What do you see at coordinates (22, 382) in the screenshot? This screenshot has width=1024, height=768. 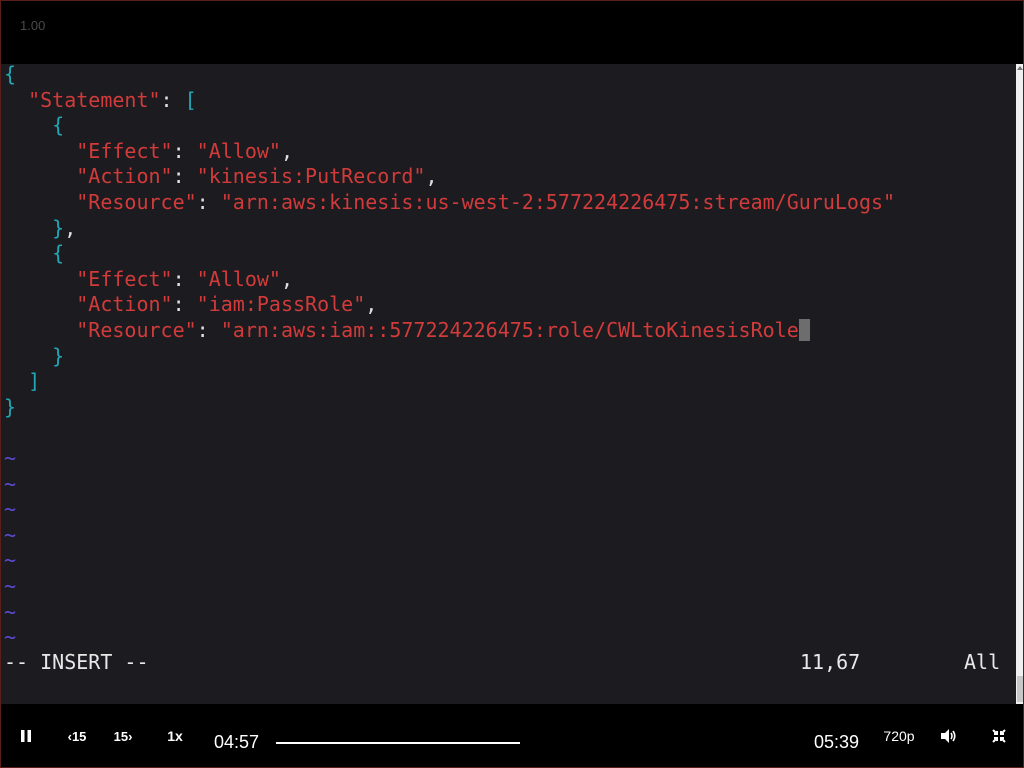 I see `code-line: ]` at bounding box center [22, 382].